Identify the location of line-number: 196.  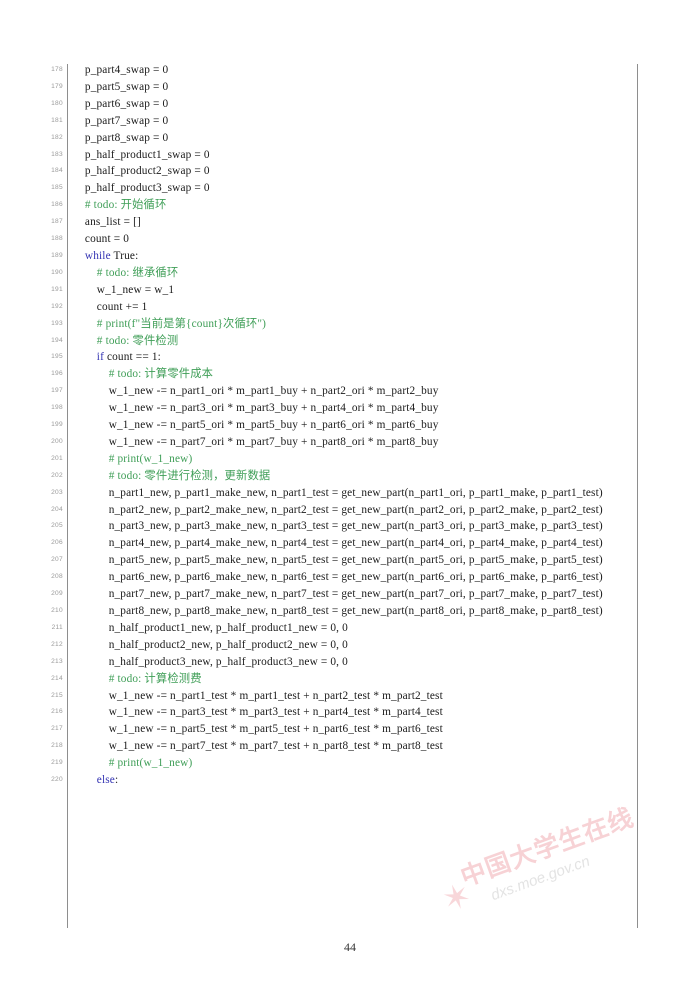
(57, 374).